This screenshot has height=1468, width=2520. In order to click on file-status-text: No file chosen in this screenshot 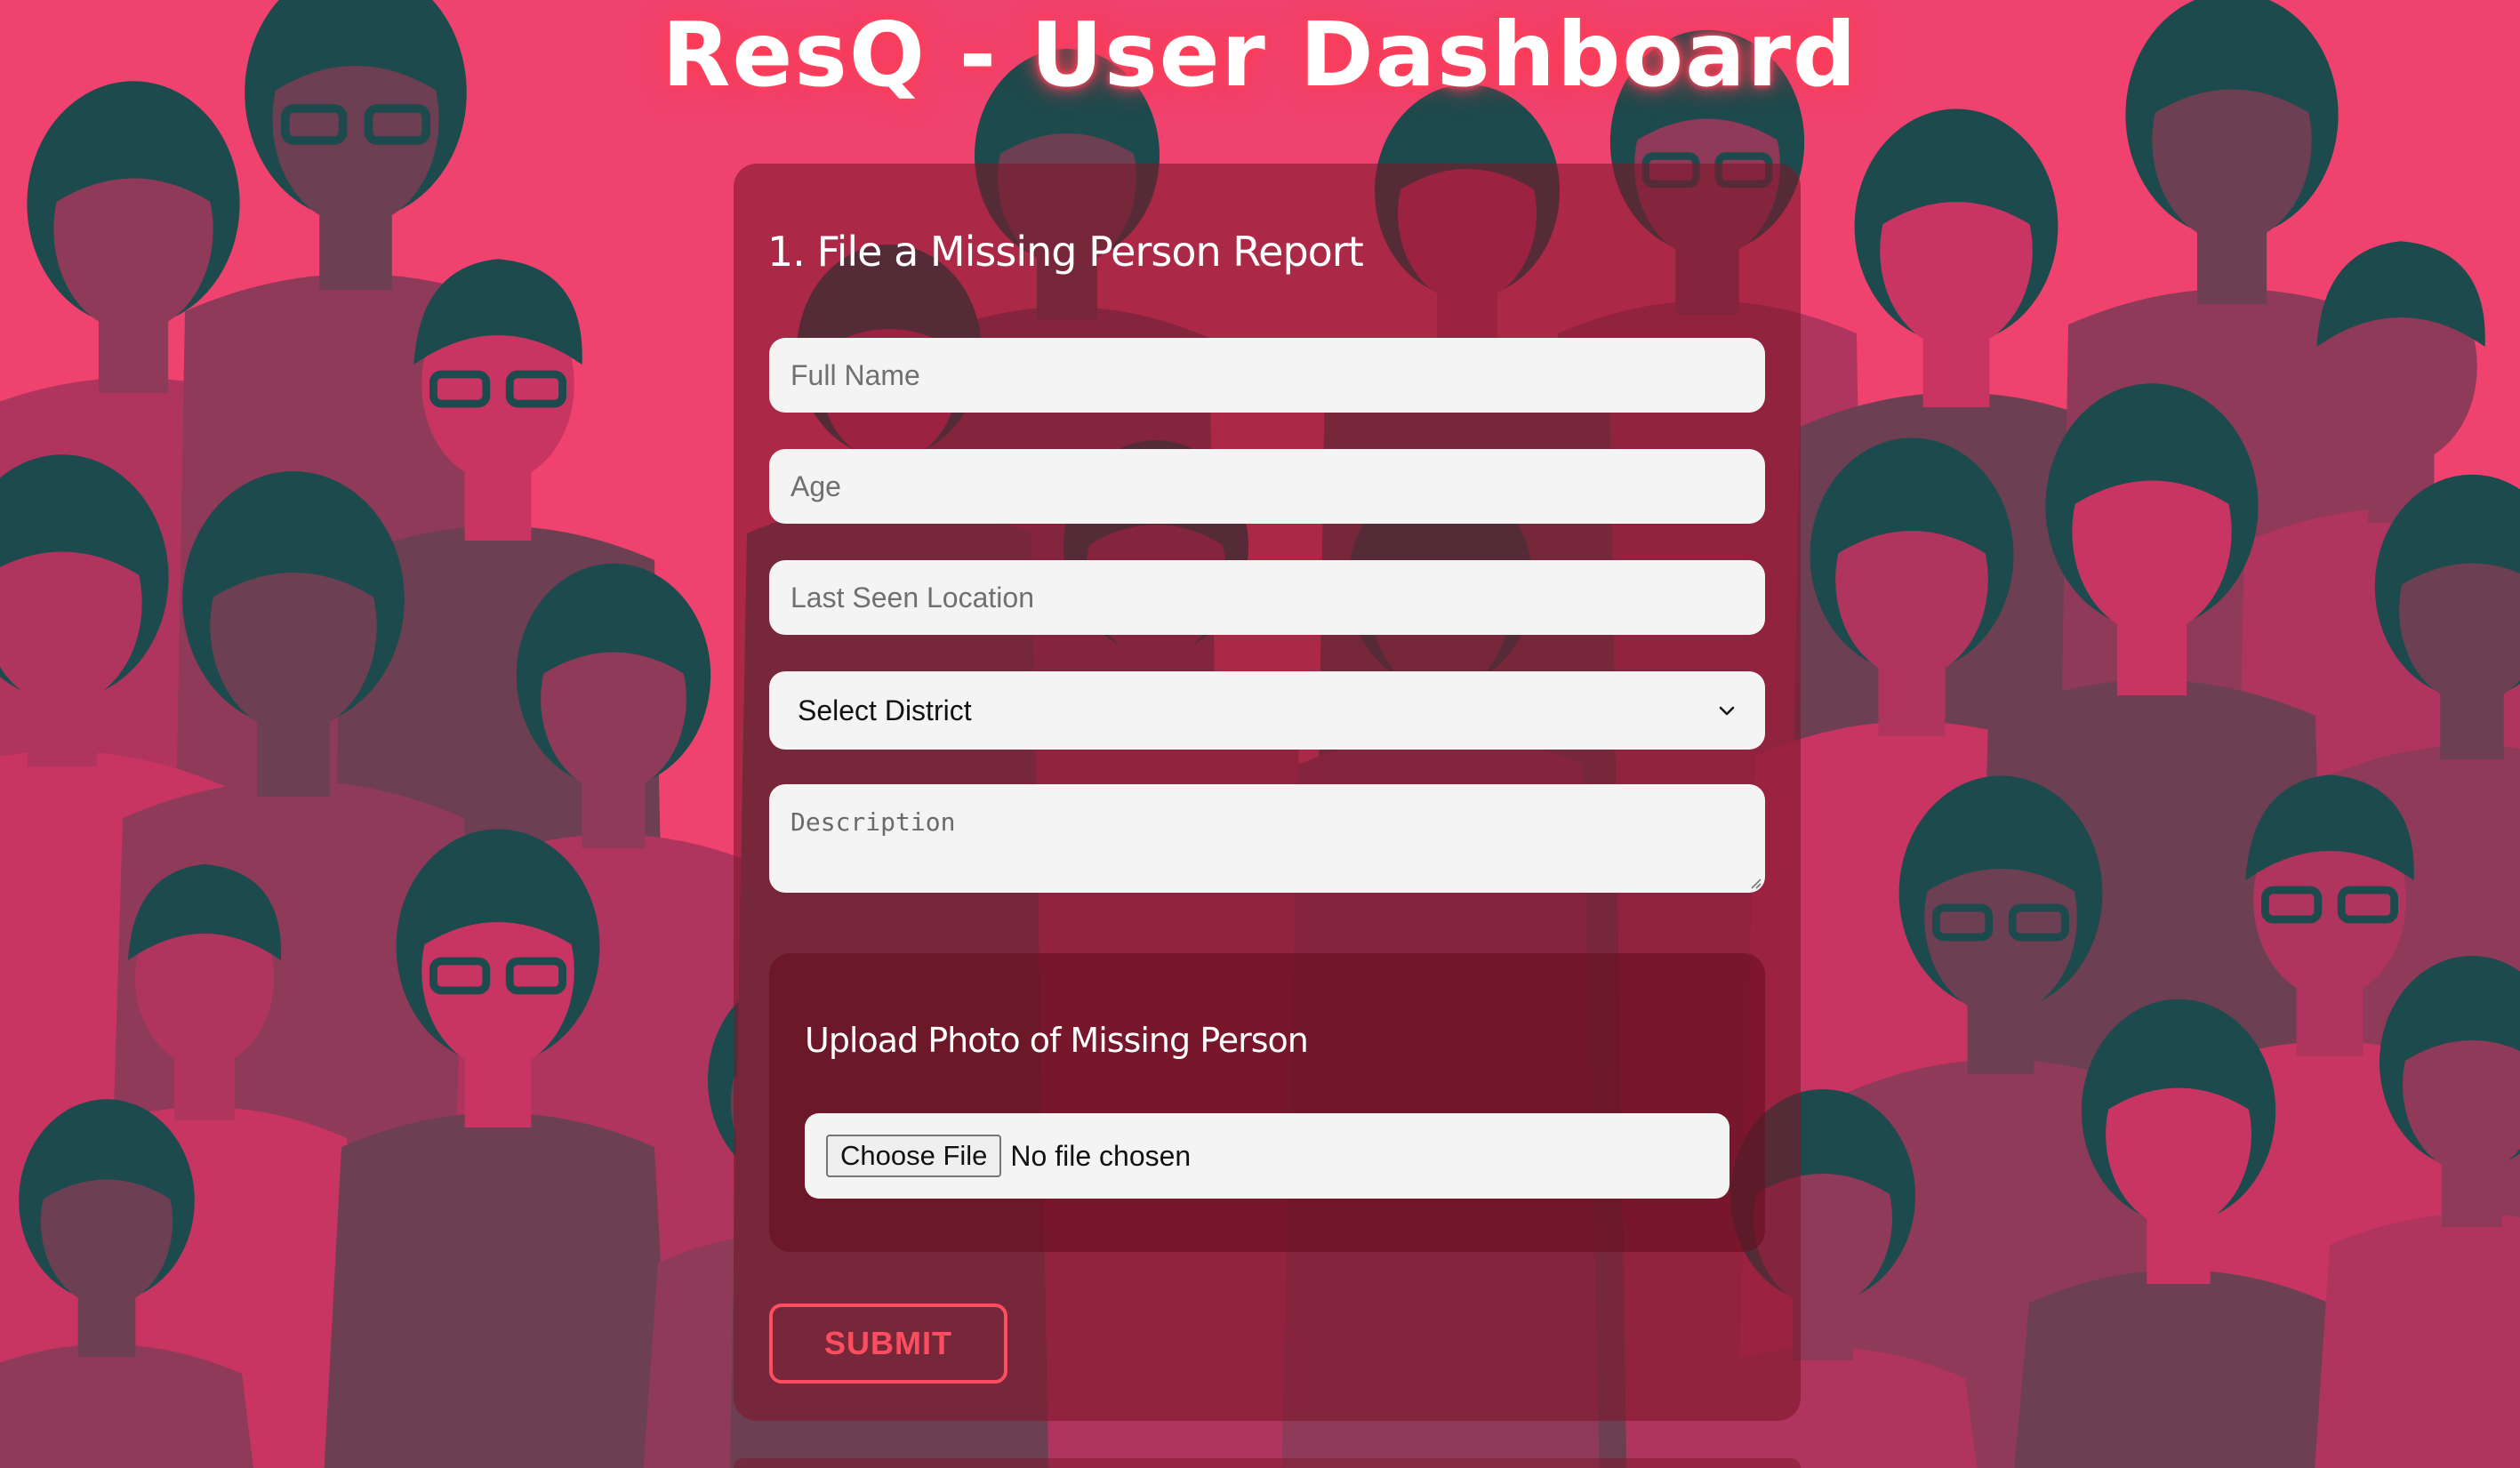, I will do `click(1101, 1155)`.